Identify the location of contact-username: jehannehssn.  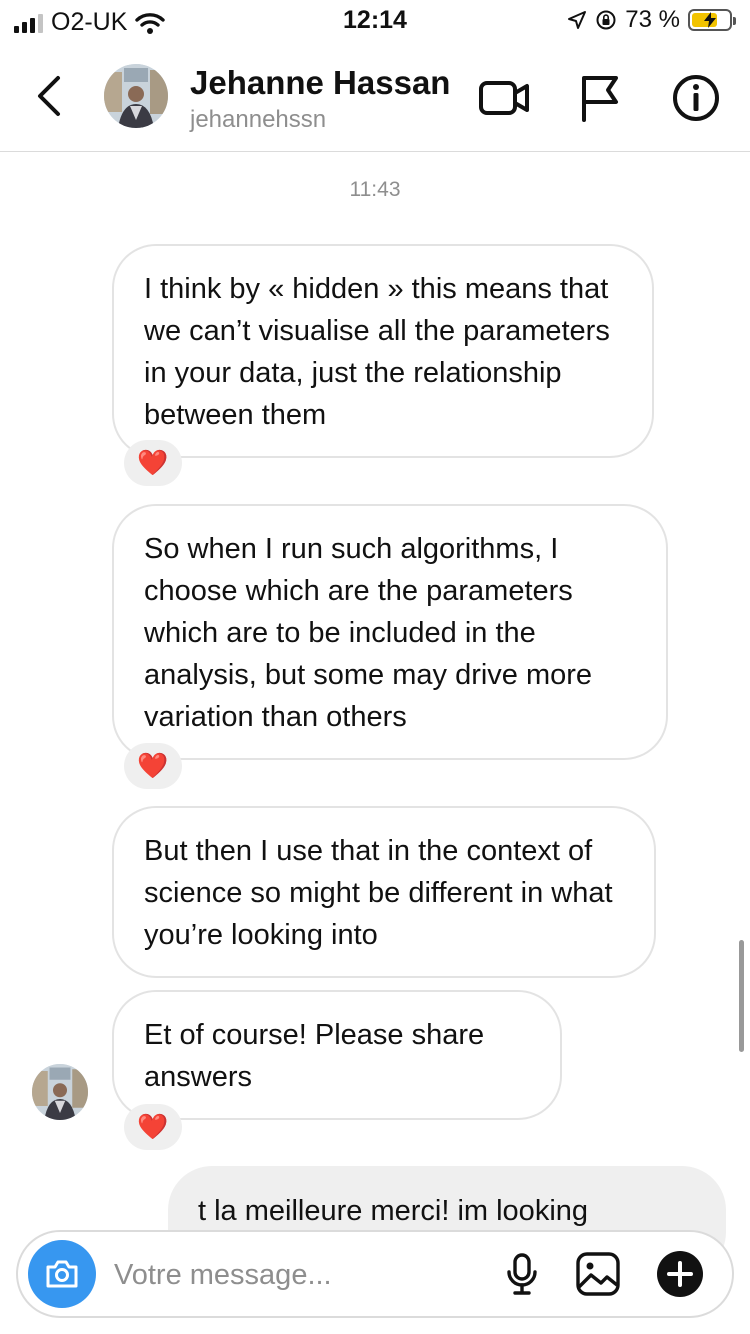
(258, 119).